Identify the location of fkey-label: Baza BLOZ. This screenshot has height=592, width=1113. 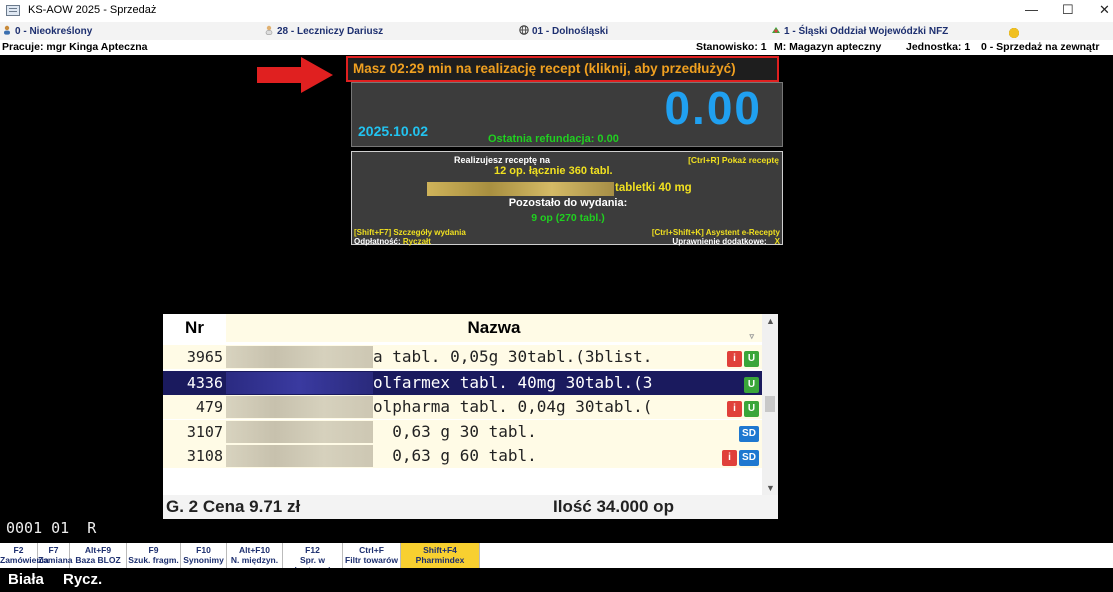
(98, 560).